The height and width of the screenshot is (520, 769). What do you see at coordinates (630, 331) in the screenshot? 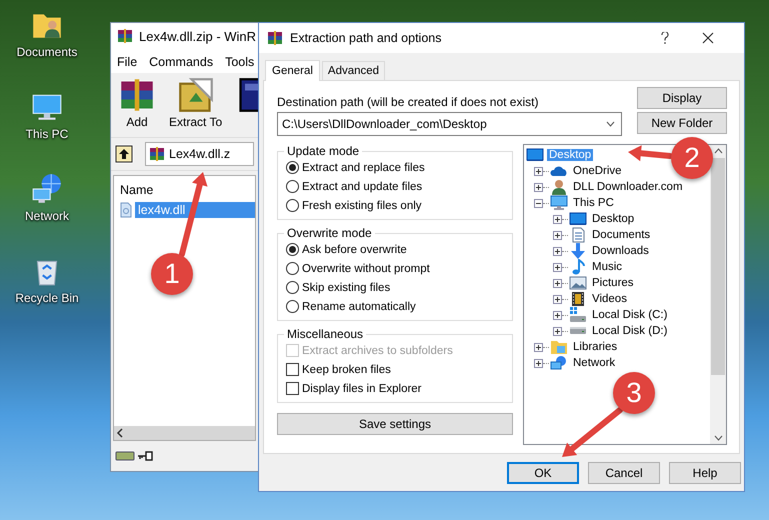
I see `tree-item: Local Disk (D:)` at bounding box center [630, 331].